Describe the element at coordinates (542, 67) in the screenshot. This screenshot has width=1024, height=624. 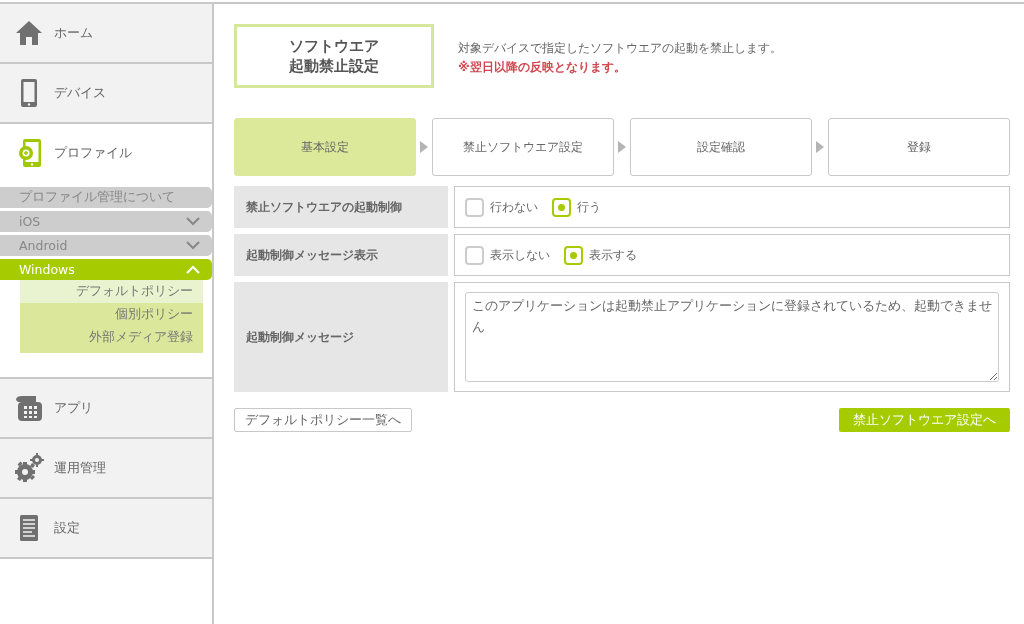
I see `notice-text: ※翌日以降の反映となります。` at that location.